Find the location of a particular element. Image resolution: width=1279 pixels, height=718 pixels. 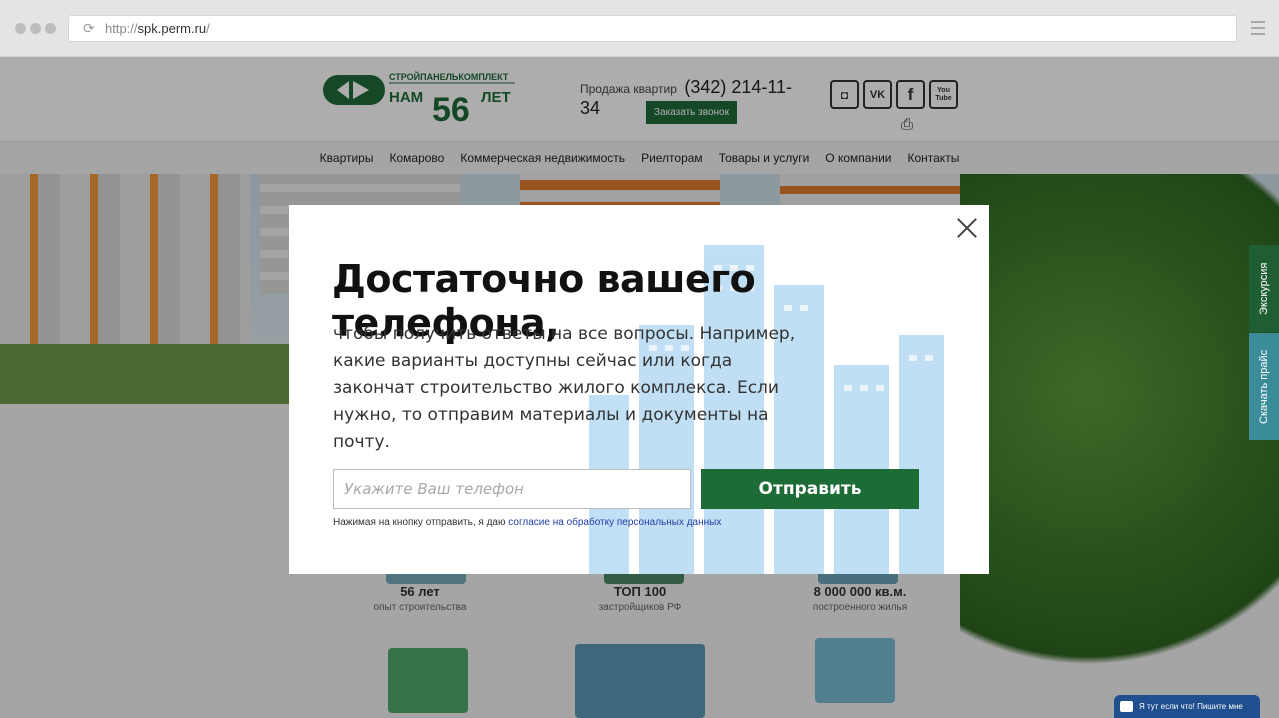

url-text: http://spk.perm.ru/ is located at coordinates (157, 28).